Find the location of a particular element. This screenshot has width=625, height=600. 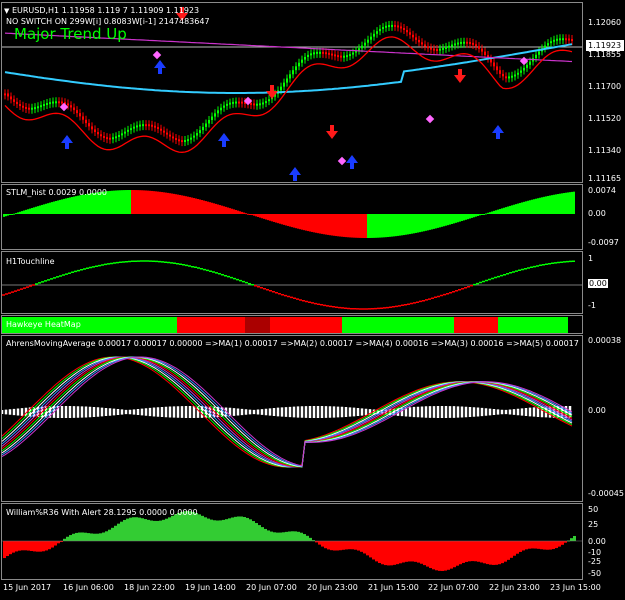

heatmap-pane: Hawkeye HeatMap is located at coordinates (292, 324).